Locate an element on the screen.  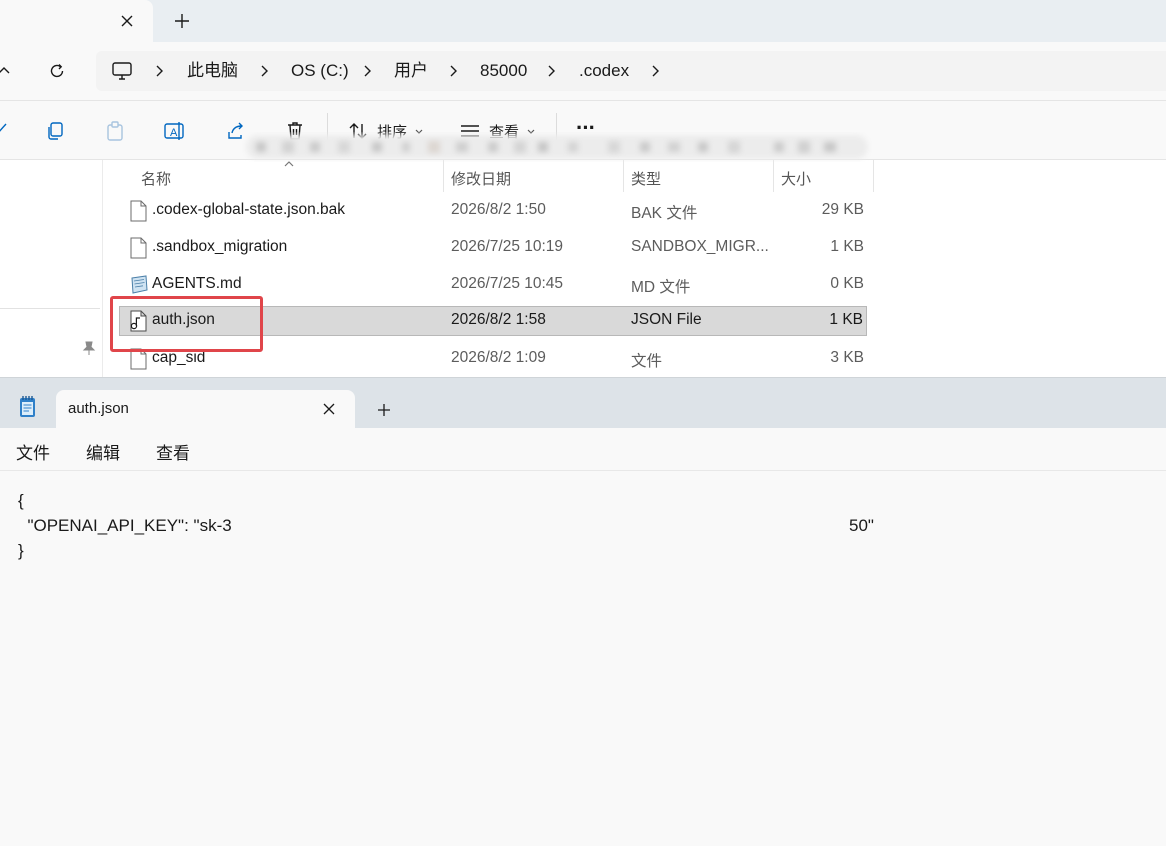
computer-monitor-icon is located at coordinates (122, 71).